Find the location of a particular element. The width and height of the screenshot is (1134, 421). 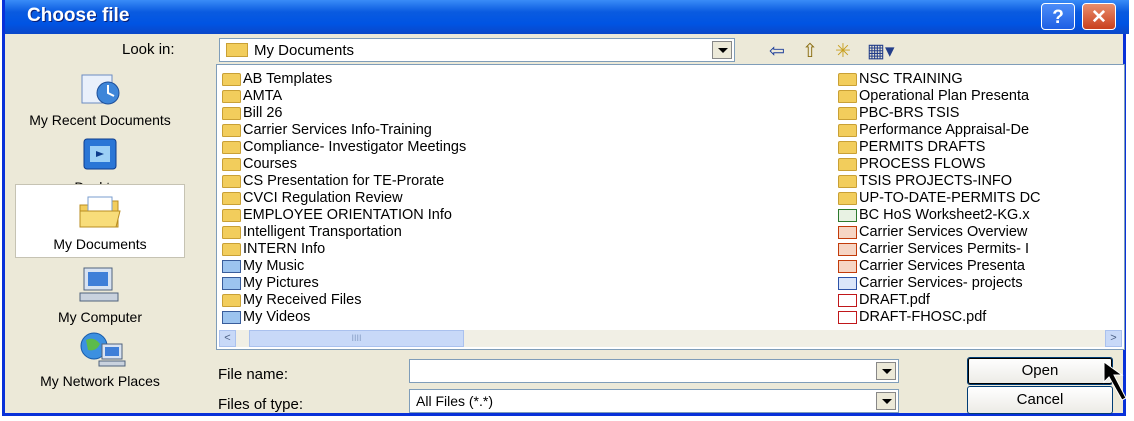

file-item-name: Carrier Services- projects is located at coordinates (941, 283).